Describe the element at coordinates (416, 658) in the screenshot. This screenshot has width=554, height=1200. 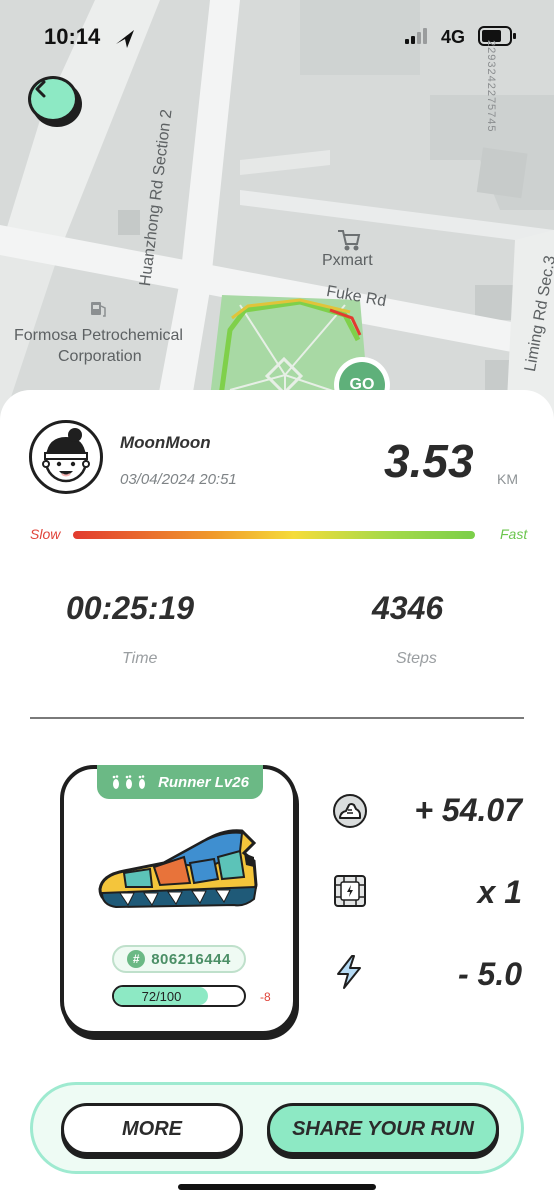
I see `steps-label: Steps` at that location.